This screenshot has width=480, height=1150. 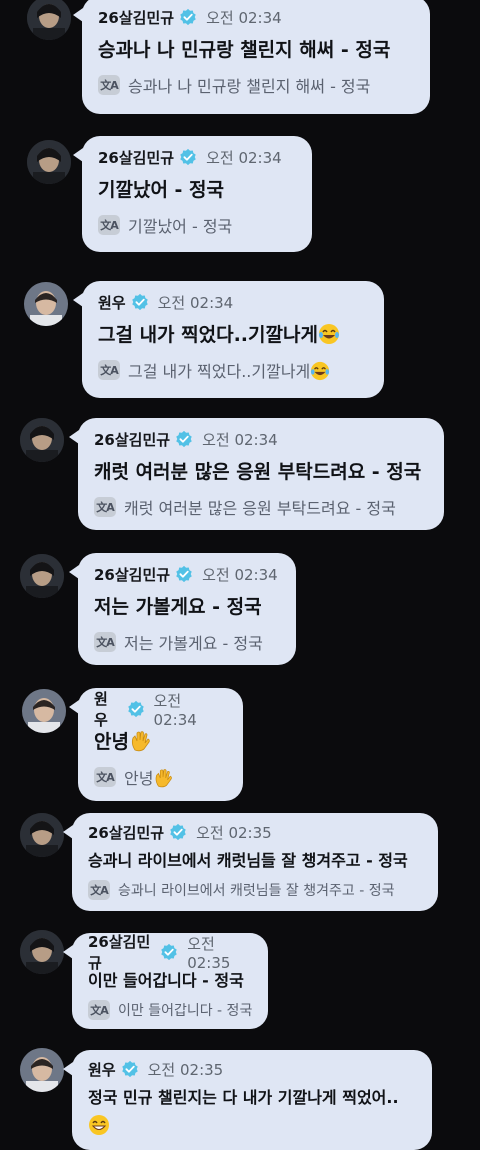 What do you see at coordinates (249, 86) in the screenshot?
I see `translated-text: 승과나 나 민규랑 챌린지 해써 - 정국` at bounding box center [249, 86].